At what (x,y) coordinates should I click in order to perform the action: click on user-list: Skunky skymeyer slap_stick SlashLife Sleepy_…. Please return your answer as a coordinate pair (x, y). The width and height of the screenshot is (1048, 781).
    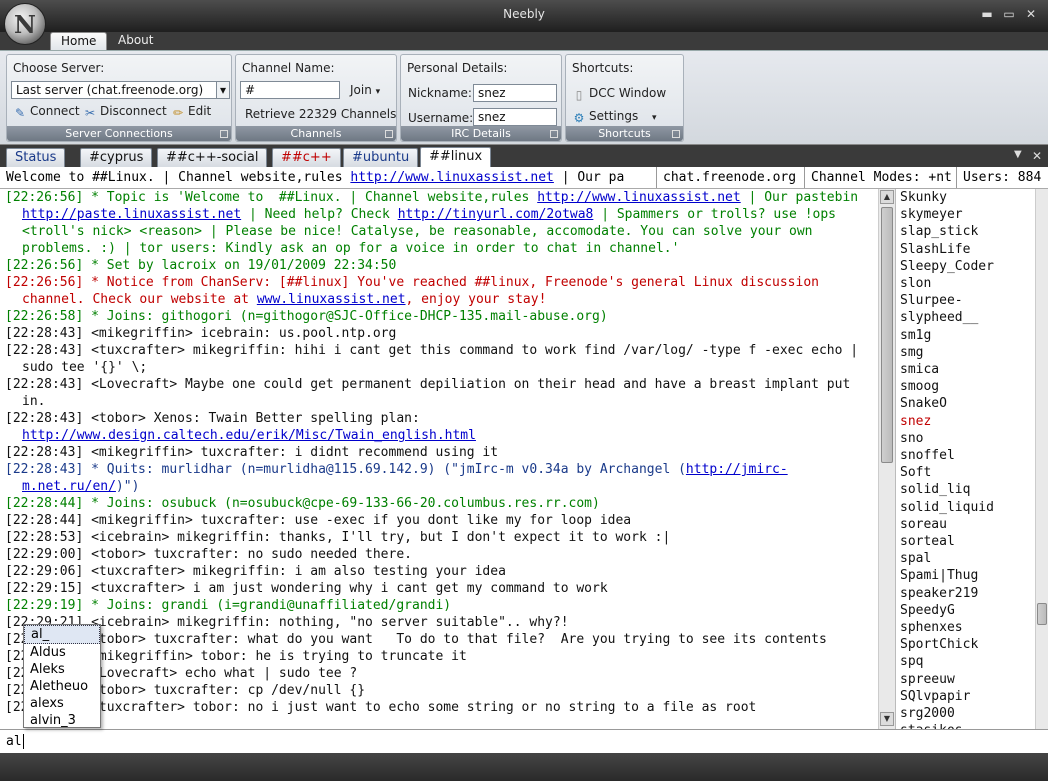
    Looking at the image, I should click on (965, 459).